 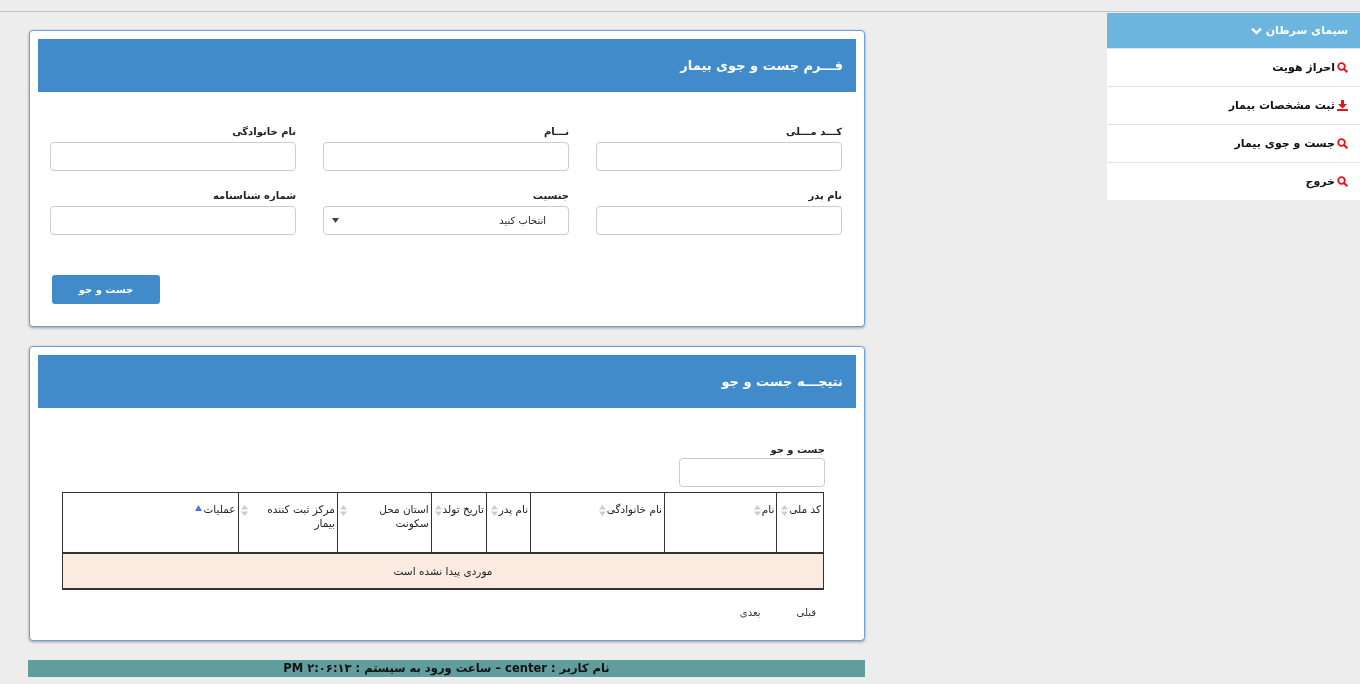 I want to click on previous-link: قبلی, so click(x=806, y=612).